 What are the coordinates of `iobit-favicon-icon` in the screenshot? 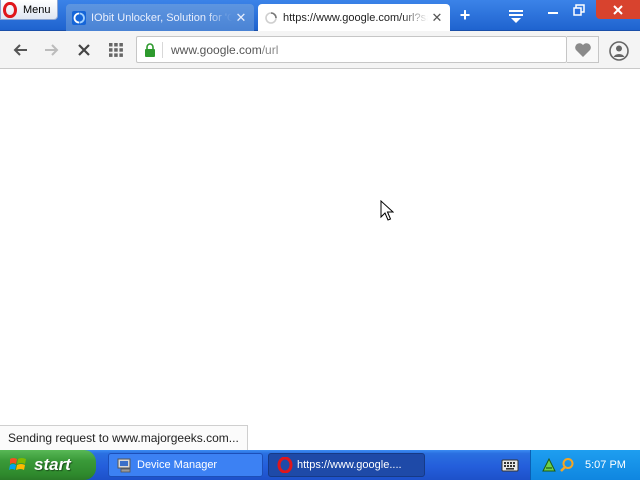 It's located at (79, 17).